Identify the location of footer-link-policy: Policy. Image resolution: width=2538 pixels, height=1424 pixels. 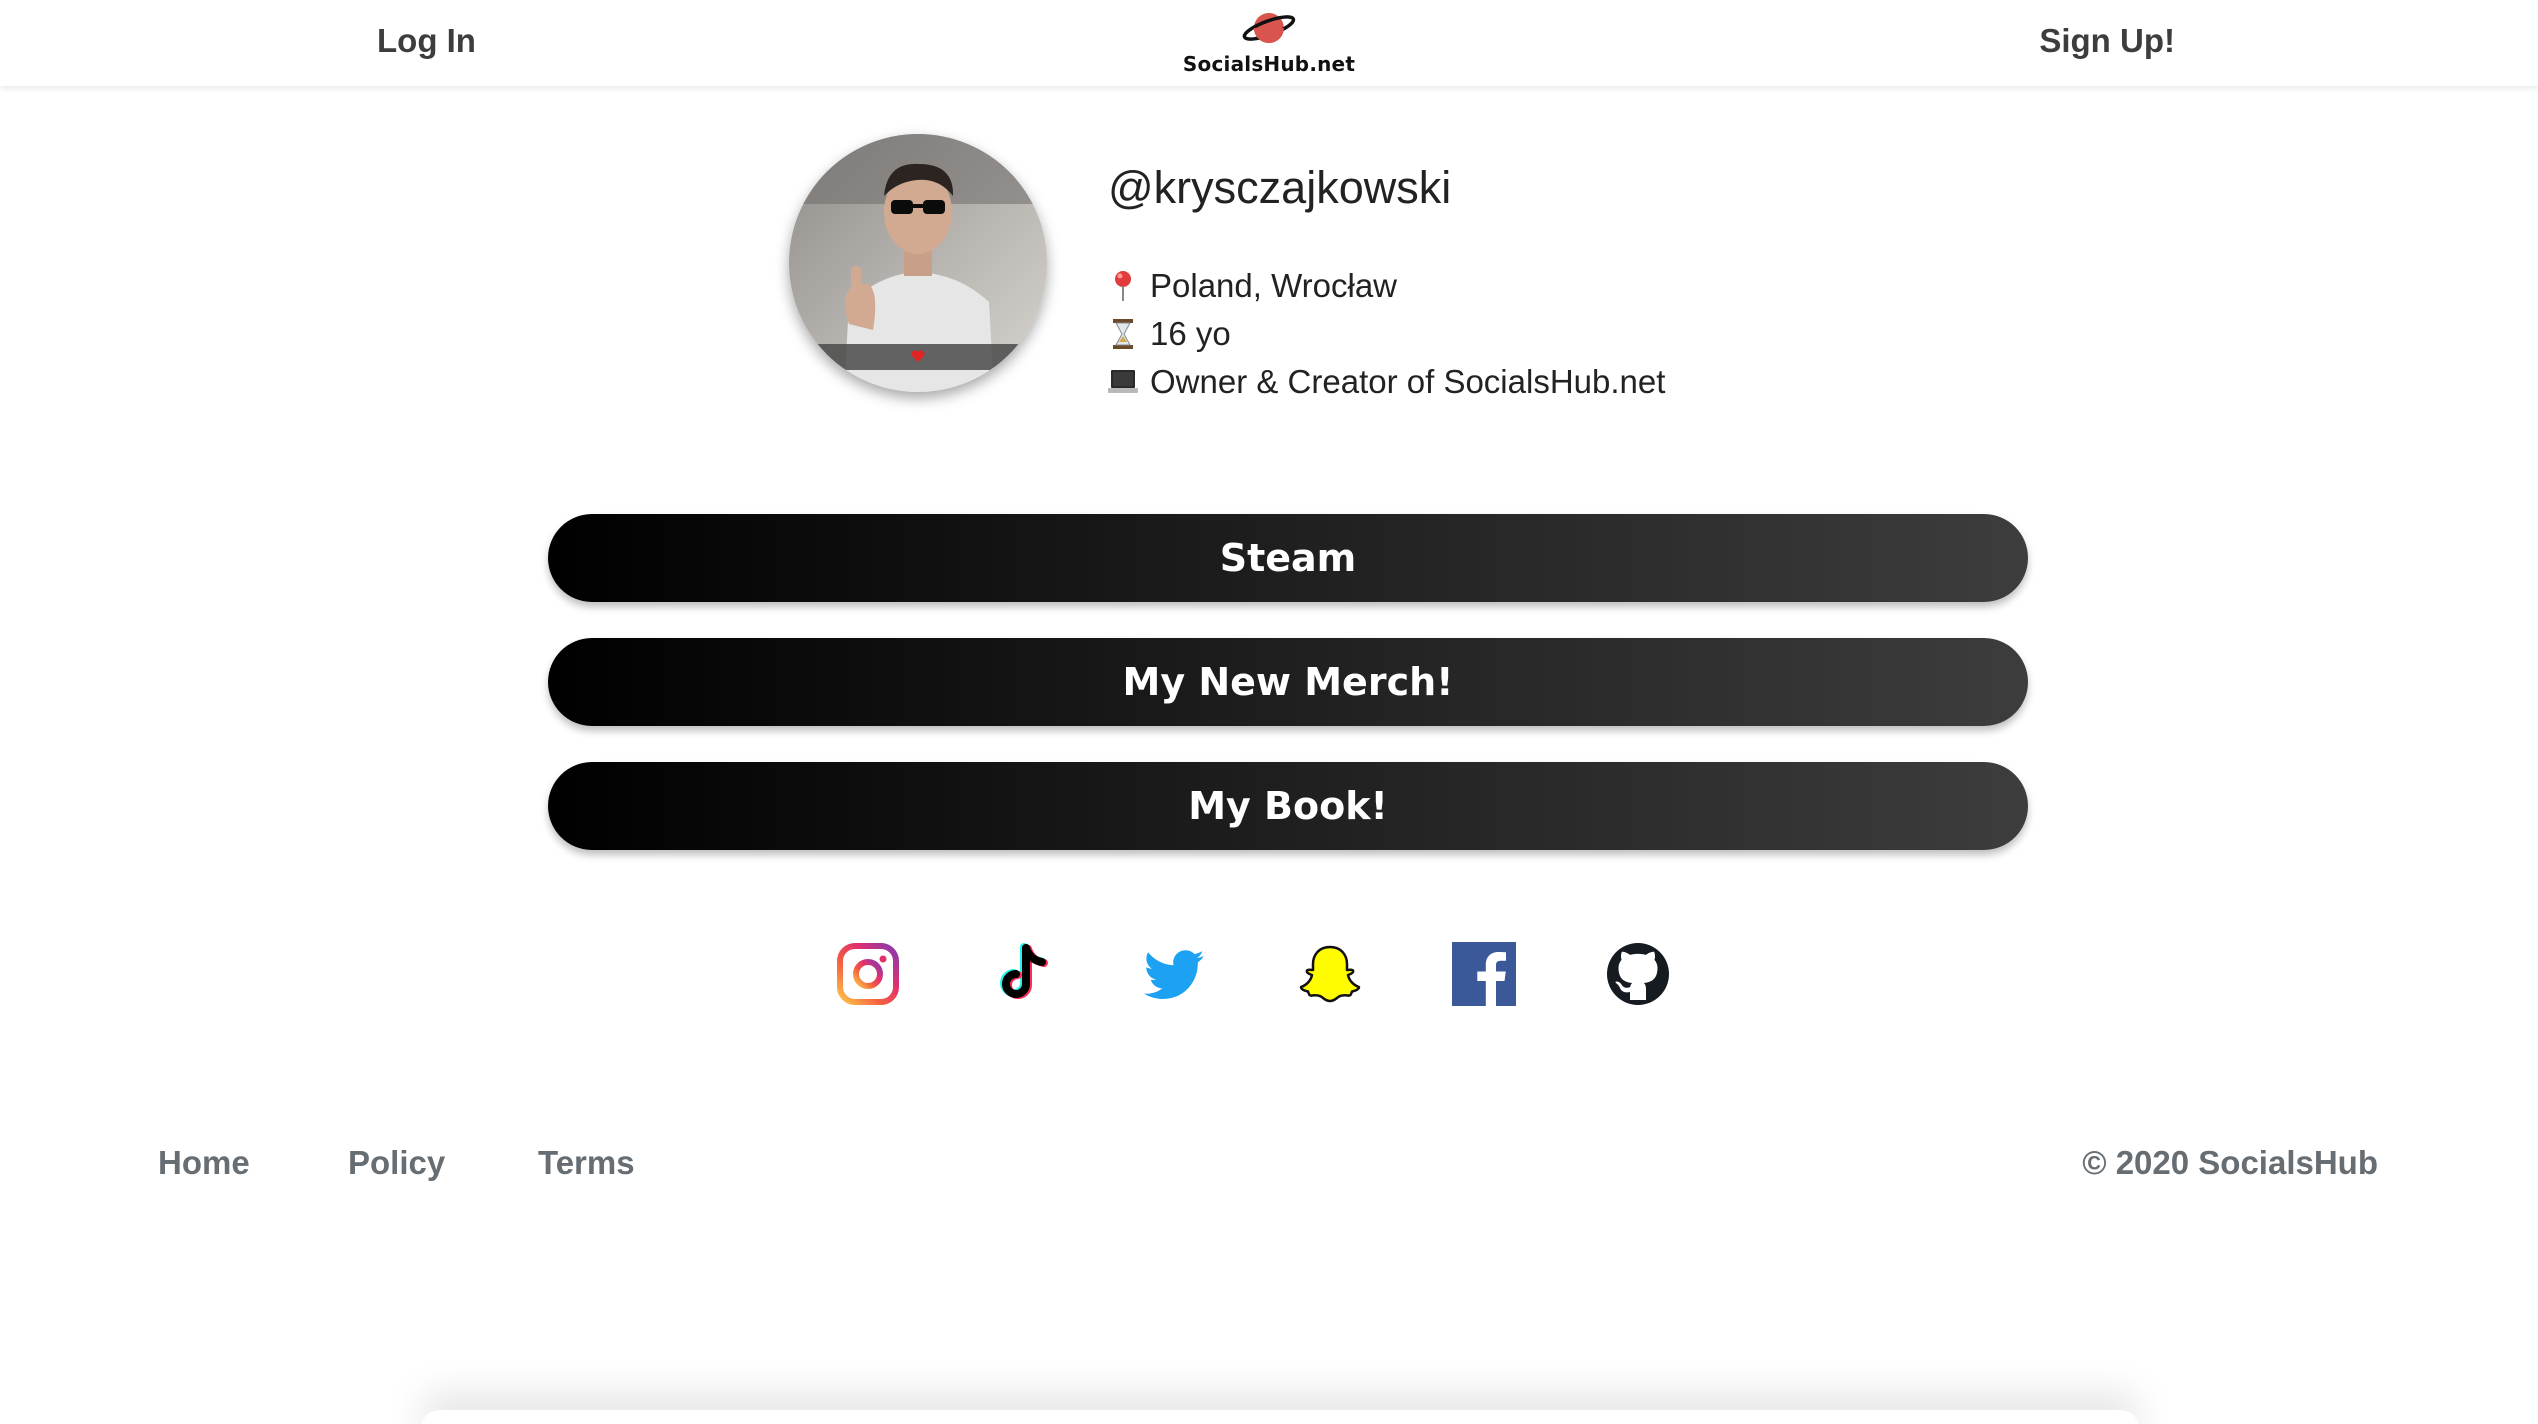
(396, 1163).